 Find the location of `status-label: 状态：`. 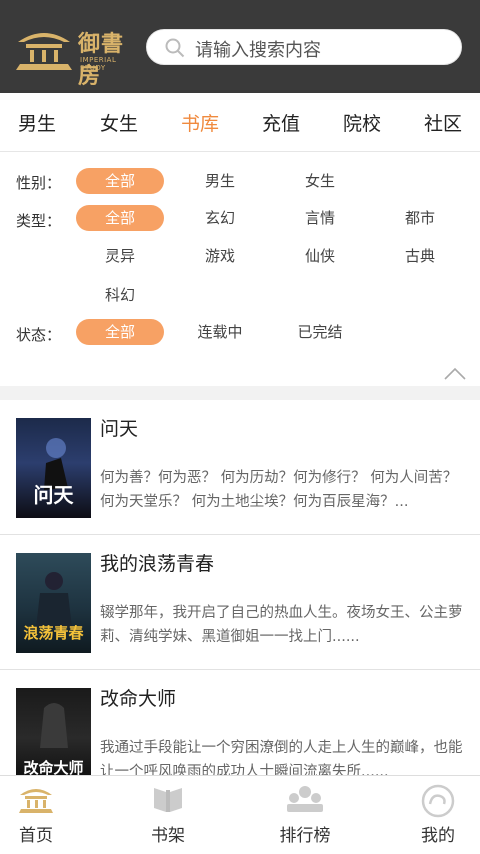

status-label: 状态： is located at coordinates (39, 335).